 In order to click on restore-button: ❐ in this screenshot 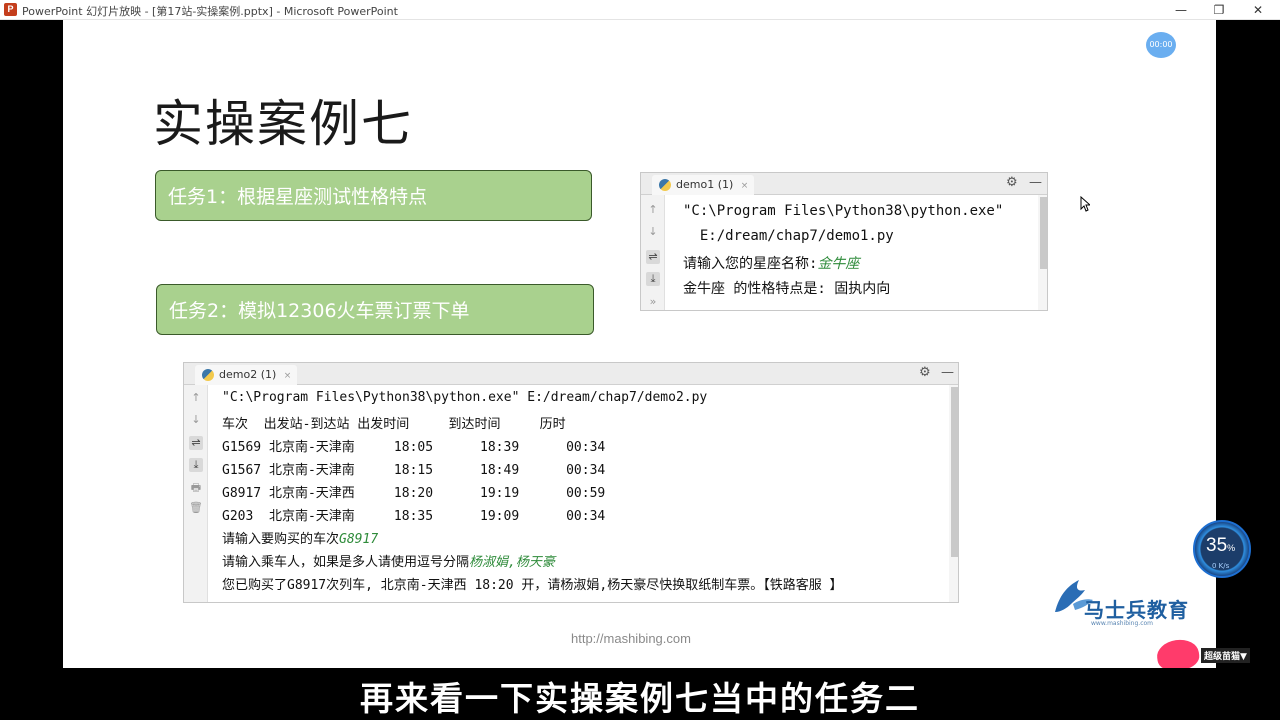, I will do `click(1219, 10)`.